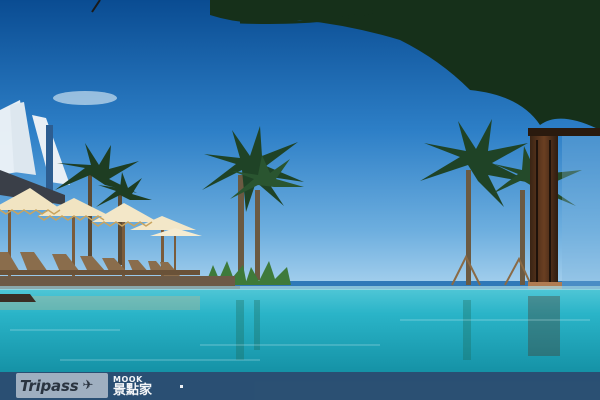 This screenshot has height=400, width=600. I want to click on pool-edge, so click(300, 288).